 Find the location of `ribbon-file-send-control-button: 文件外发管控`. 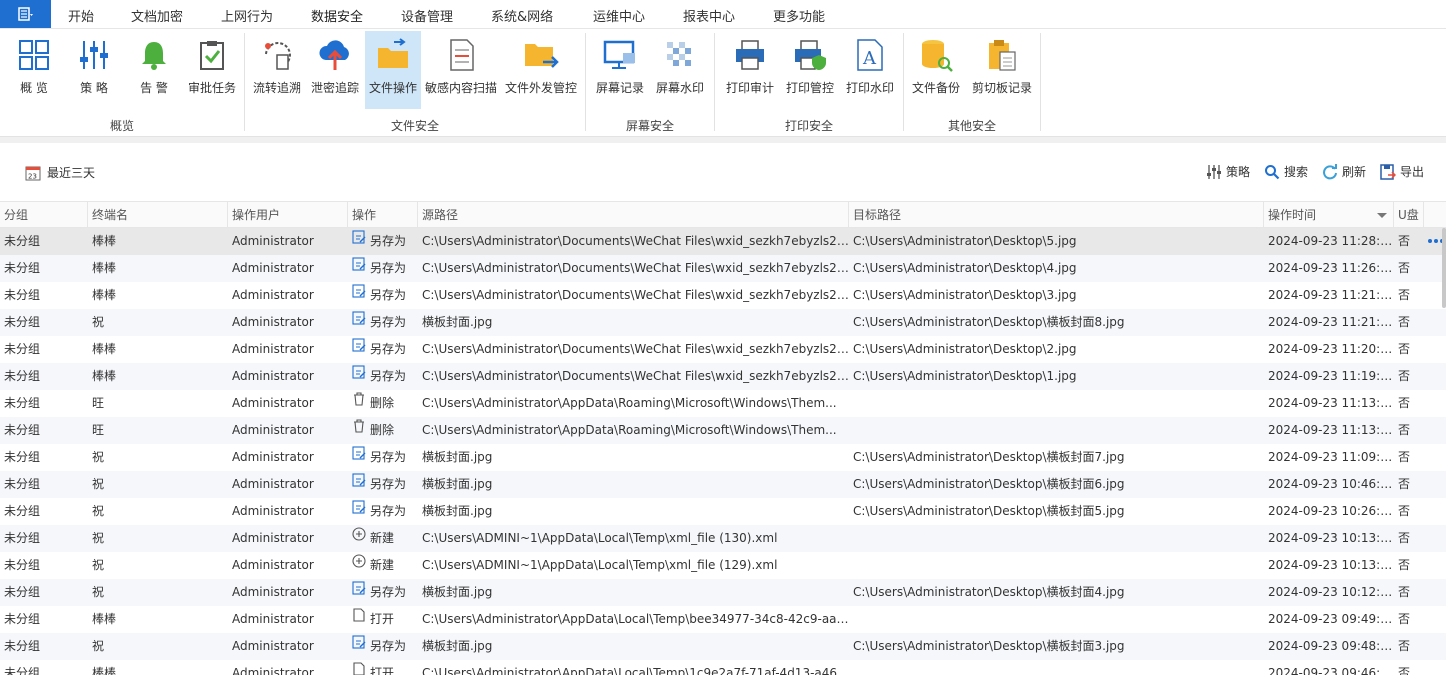

ribbon-file-send-control-button: 文件外发管控 is located at coordinates (541, 70).